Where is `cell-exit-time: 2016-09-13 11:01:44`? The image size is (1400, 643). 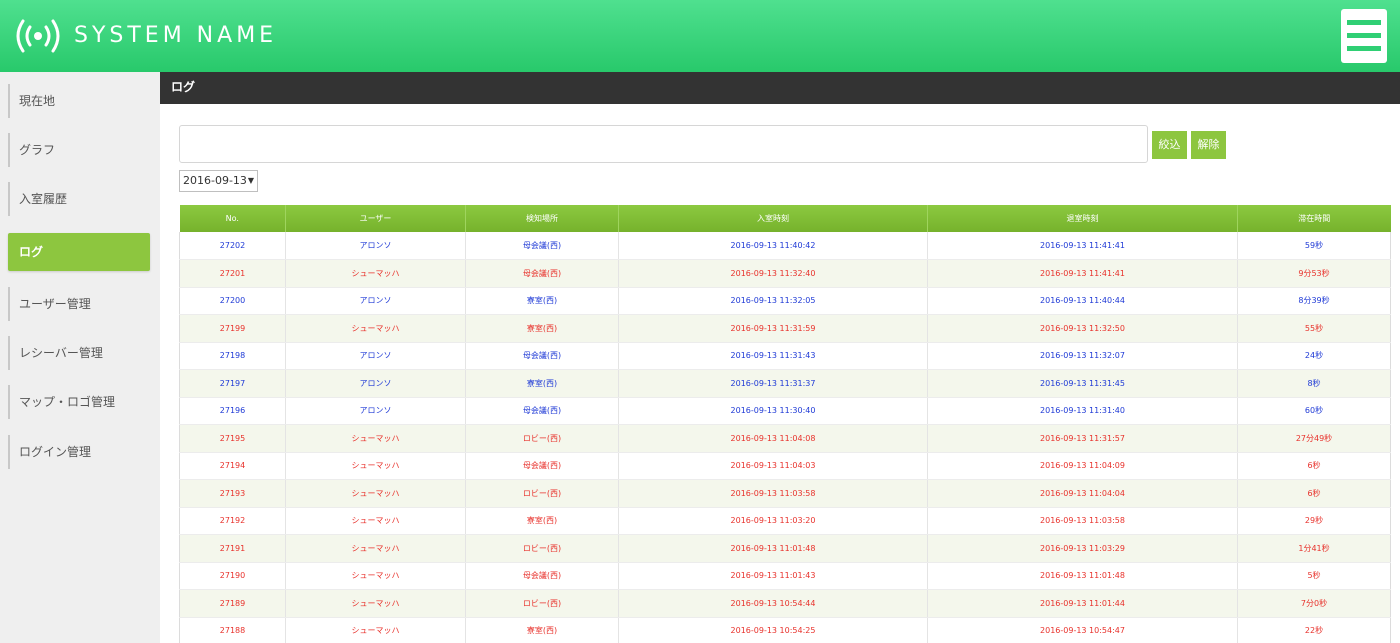 cell-exit-time: 2016-09-13 11:01:44 is located at coordinates (1082, 603).